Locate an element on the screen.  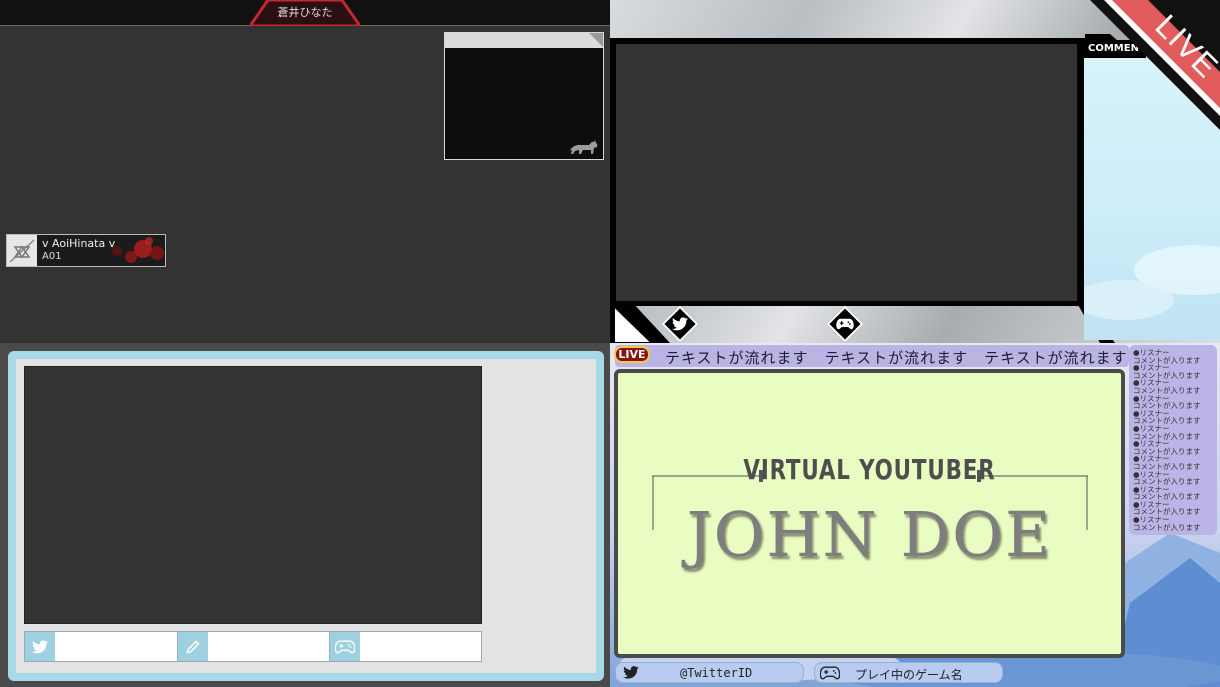
corner-fold-icon is located at coordinates (596, 40).